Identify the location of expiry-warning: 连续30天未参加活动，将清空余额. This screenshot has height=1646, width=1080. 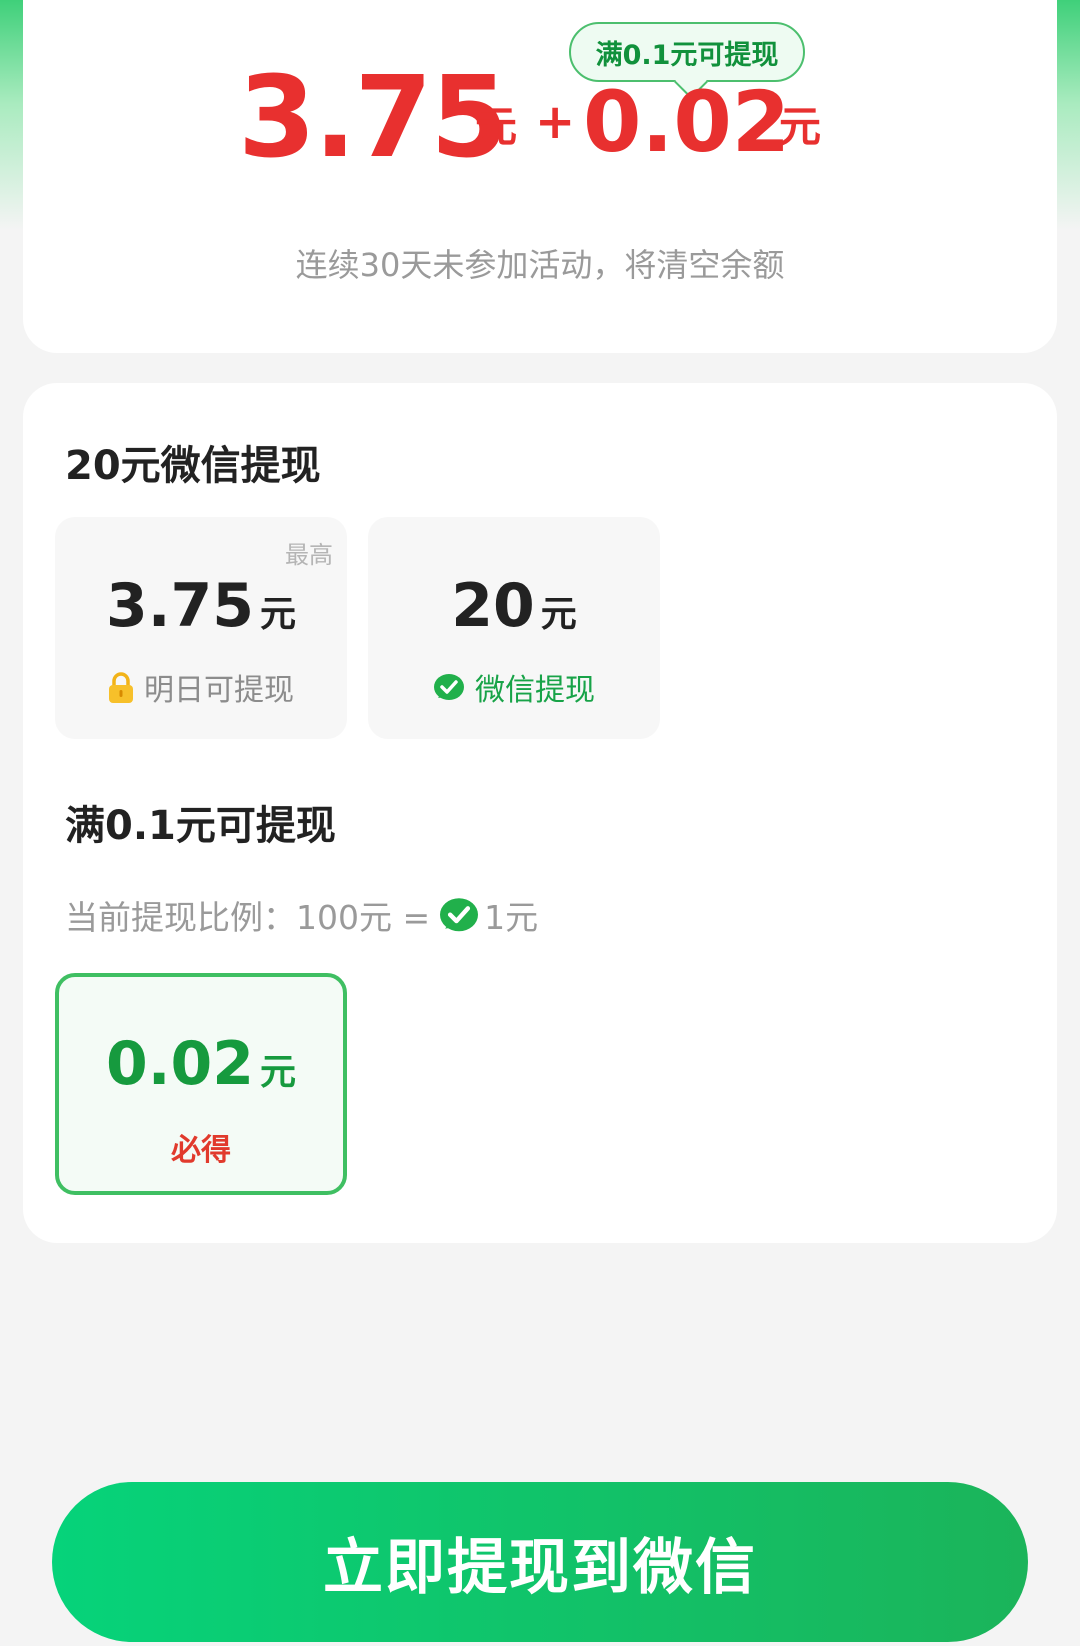
(540, 265).